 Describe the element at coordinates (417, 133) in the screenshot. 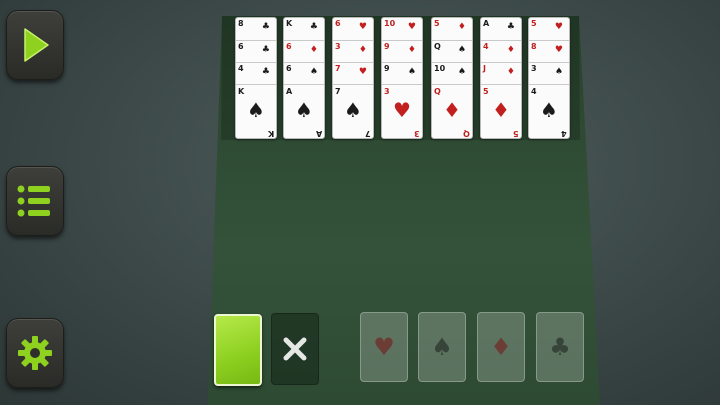

I see `card-rank-bottom: 3` at that location.